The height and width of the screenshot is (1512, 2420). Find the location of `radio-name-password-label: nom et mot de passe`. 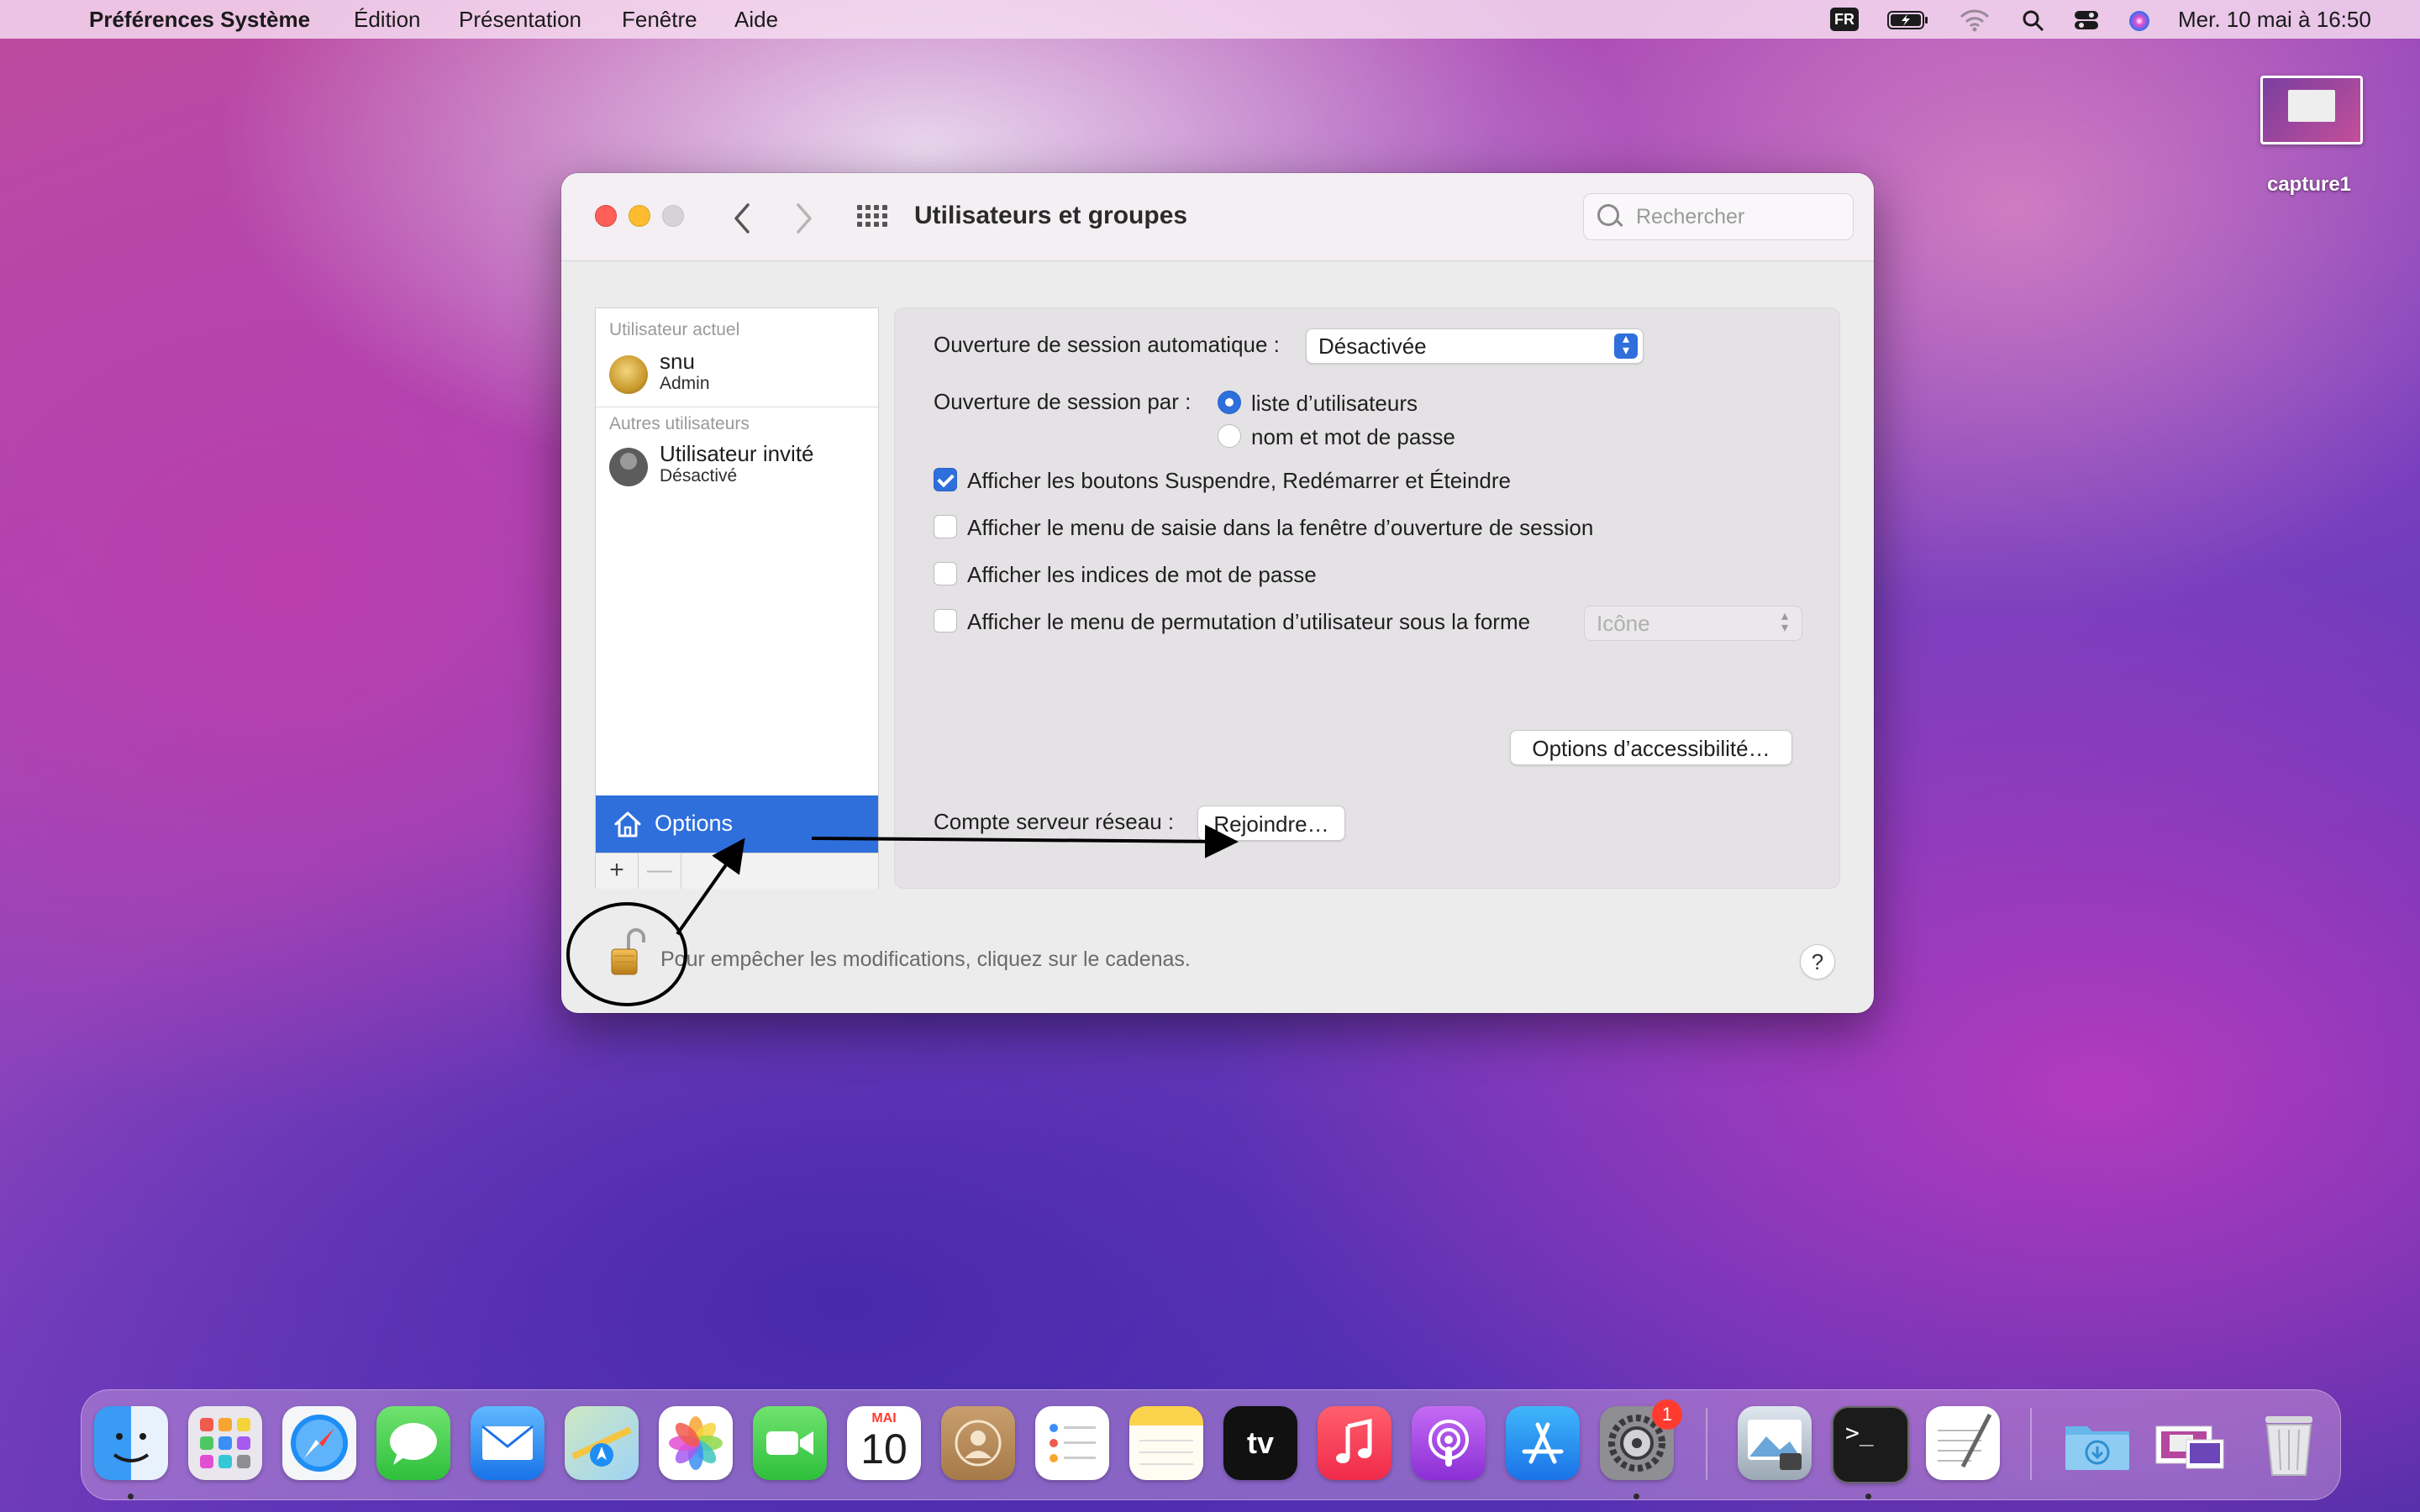

radio-name-password-label: nom et mot de passe is located at coordinates (1353, 437).